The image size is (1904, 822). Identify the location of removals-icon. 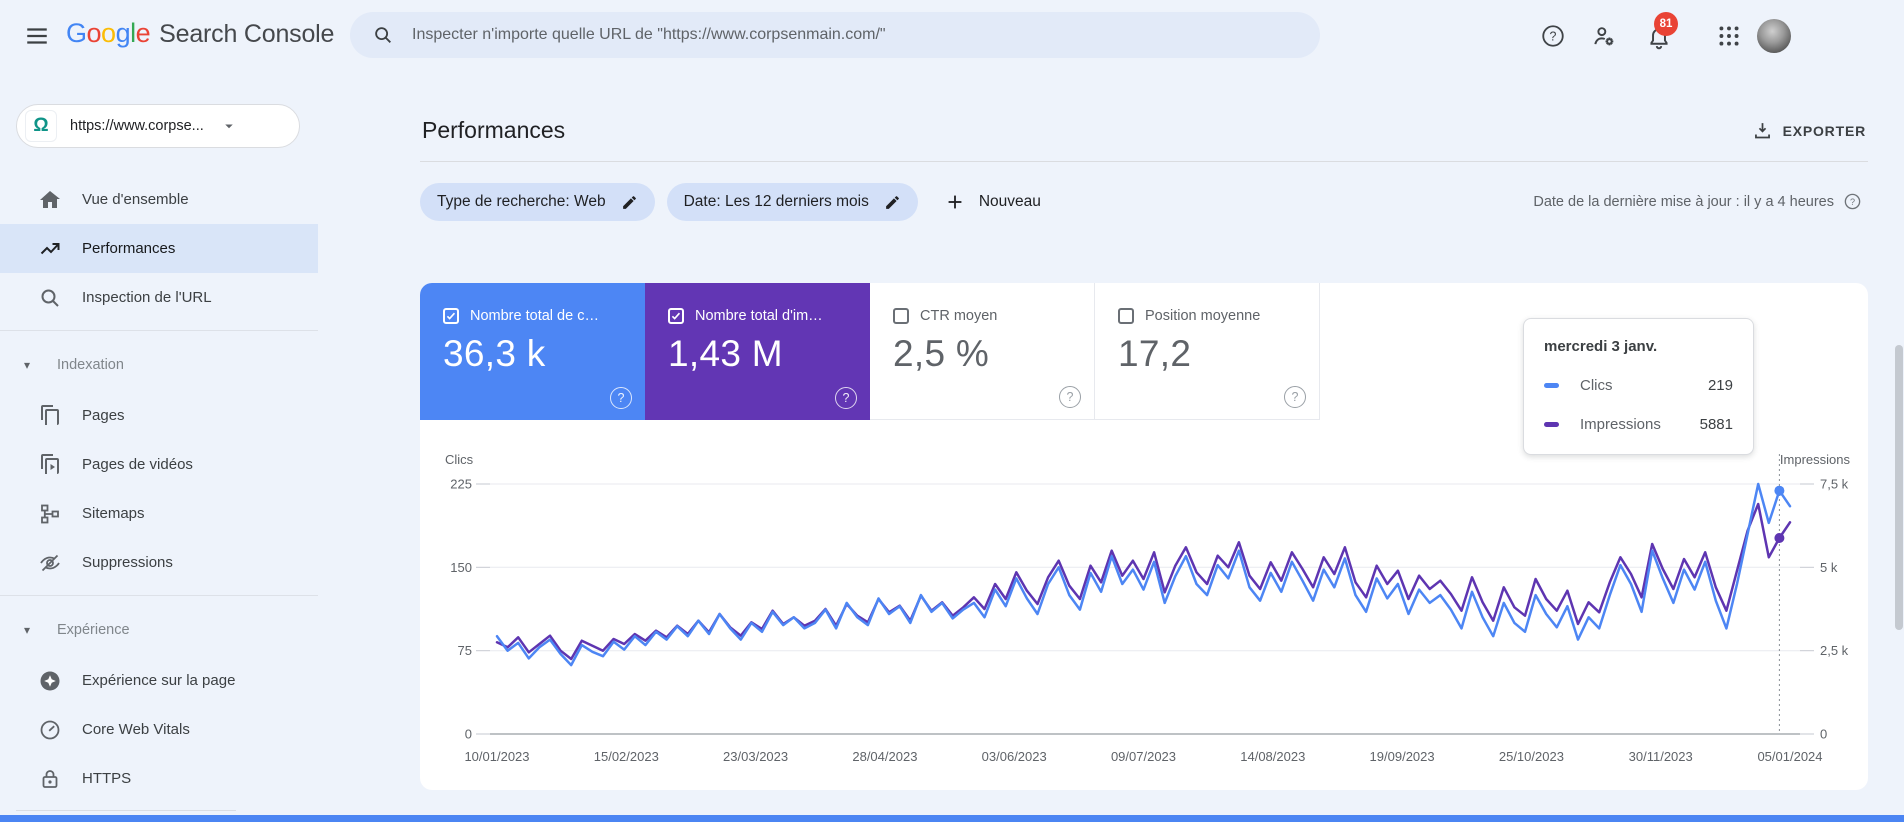
(50, 563).